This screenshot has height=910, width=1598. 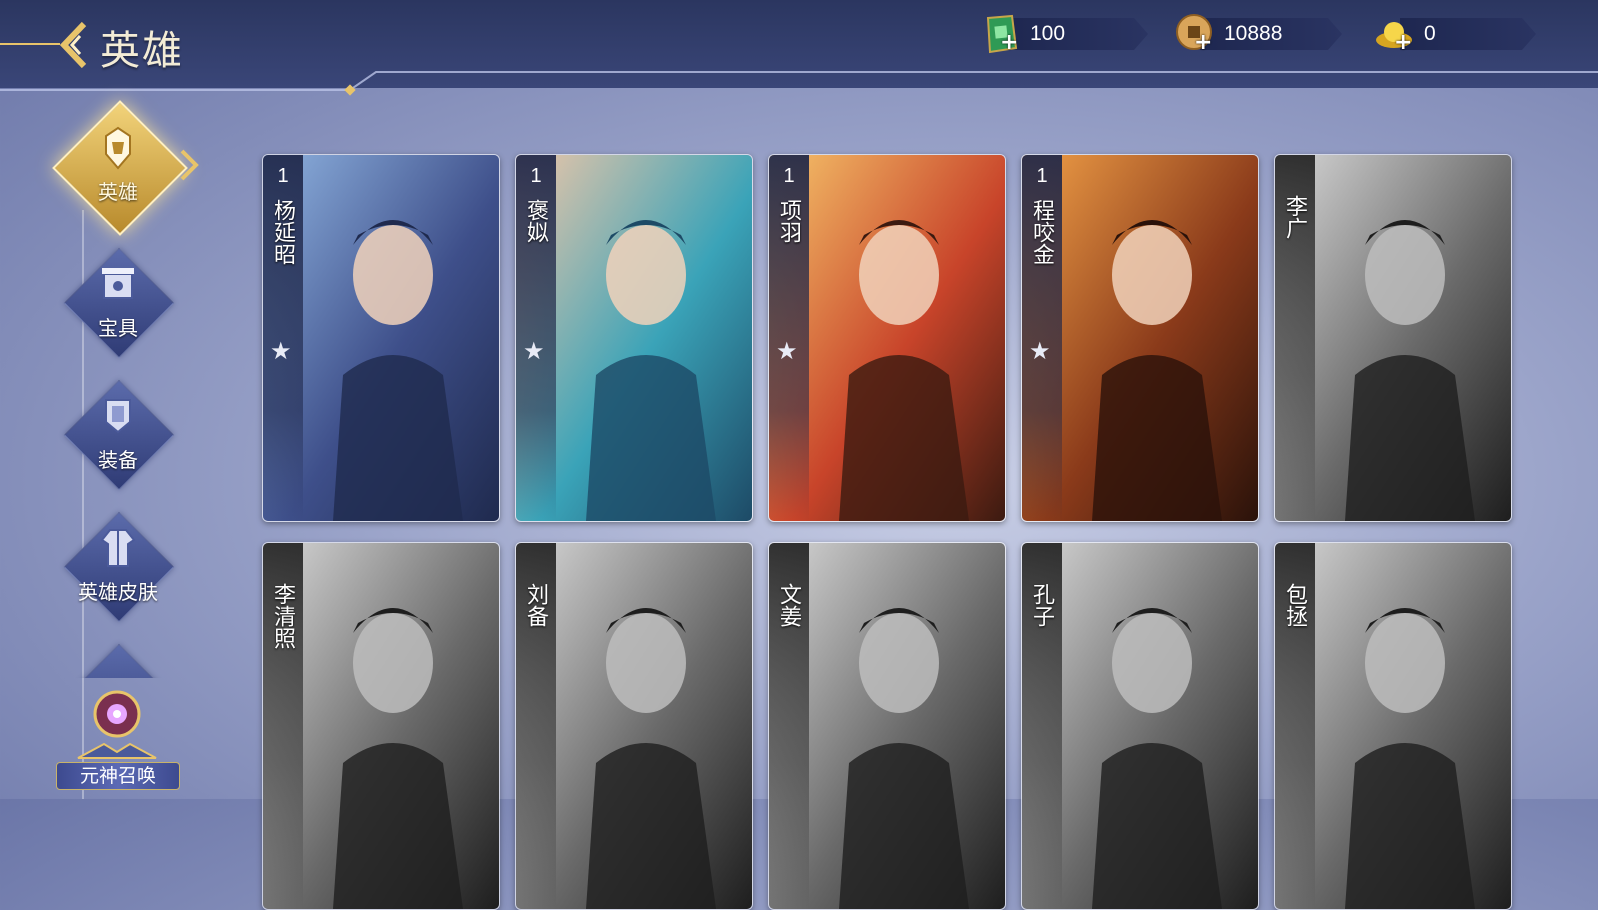 What do you see at coordinates (282, 232) in the screenshot?
I see `hero-name: 杨延昭` at bounding box center [282, 232].